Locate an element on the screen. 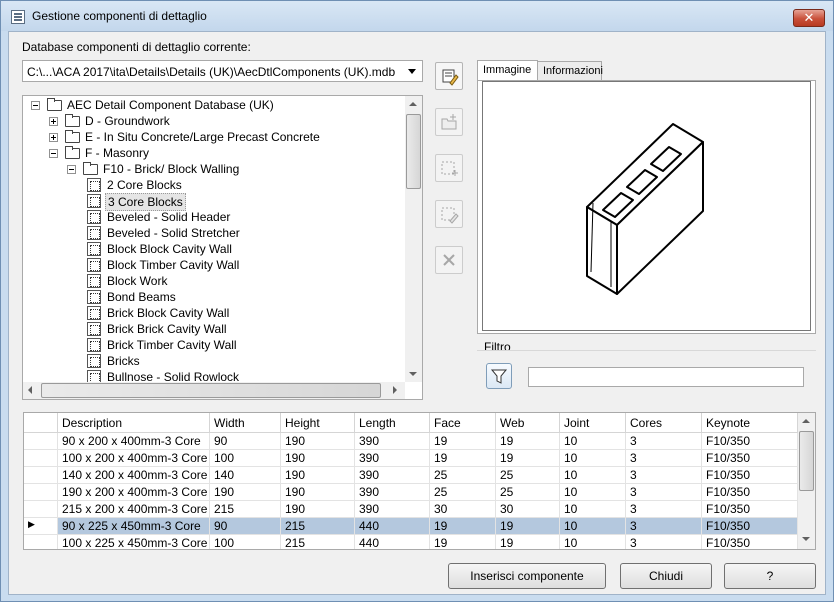  tree-item: Brick Block Cavity Wall is located at coordinates (213, 313).